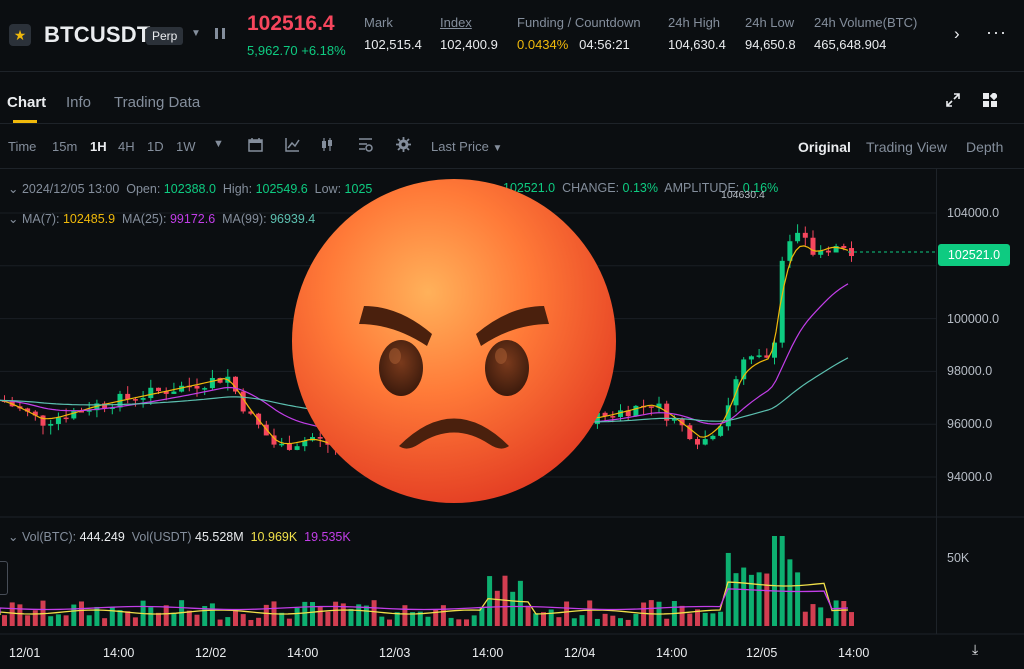 This screenshot has height=669, width=1024. I want to click on vol-btc-value: 444.249, so click(102, 537).